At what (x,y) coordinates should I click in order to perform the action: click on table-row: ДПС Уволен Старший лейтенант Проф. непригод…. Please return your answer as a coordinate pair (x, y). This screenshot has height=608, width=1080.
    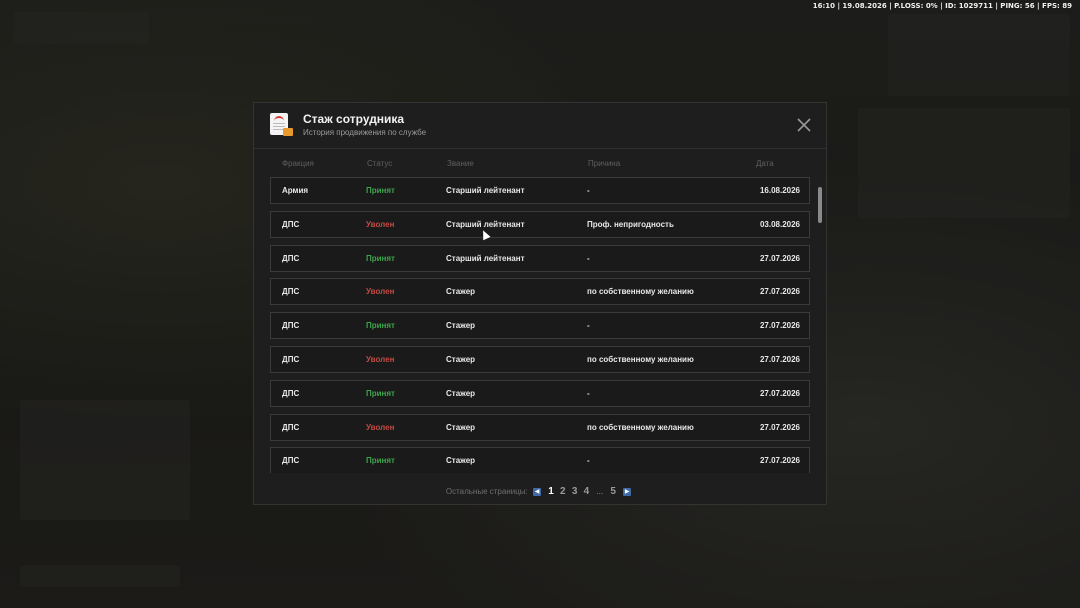
    Looking at the image, I should click on (540, 224).